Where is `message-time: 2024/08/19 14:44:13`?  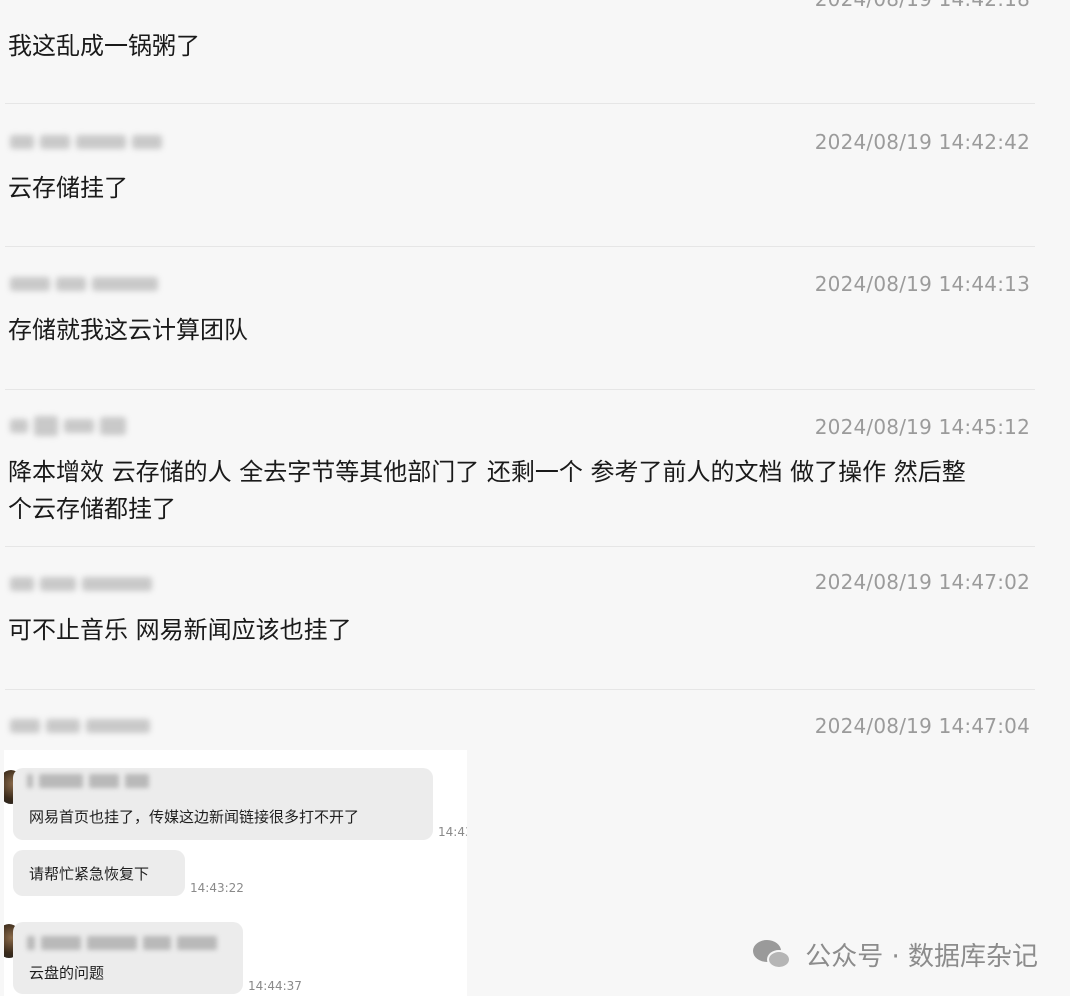
message-time: 2024/08/19 14:44:13 is located at coordinates (922, 284).